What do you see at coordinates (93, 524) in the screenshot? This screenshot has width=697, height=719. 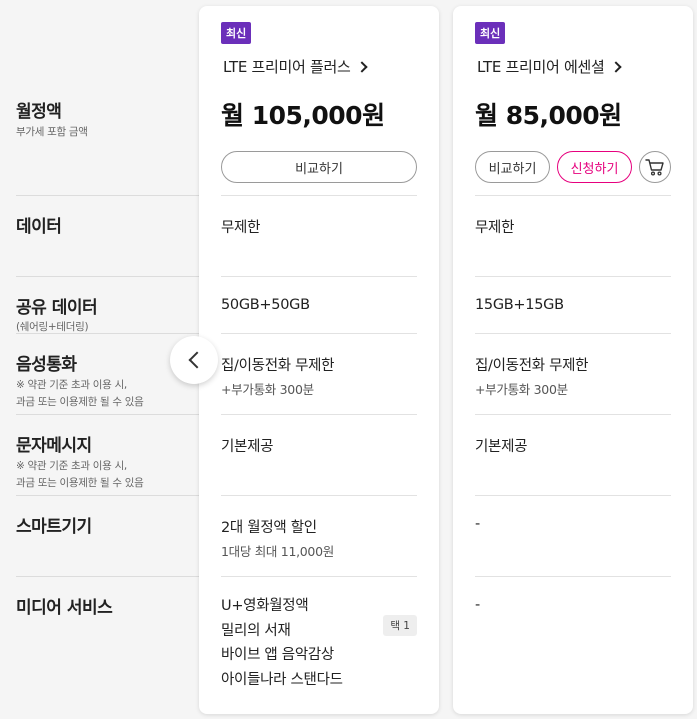 I see `row-label-smart-device: 스마트기기` at bounding box center [93, 524].